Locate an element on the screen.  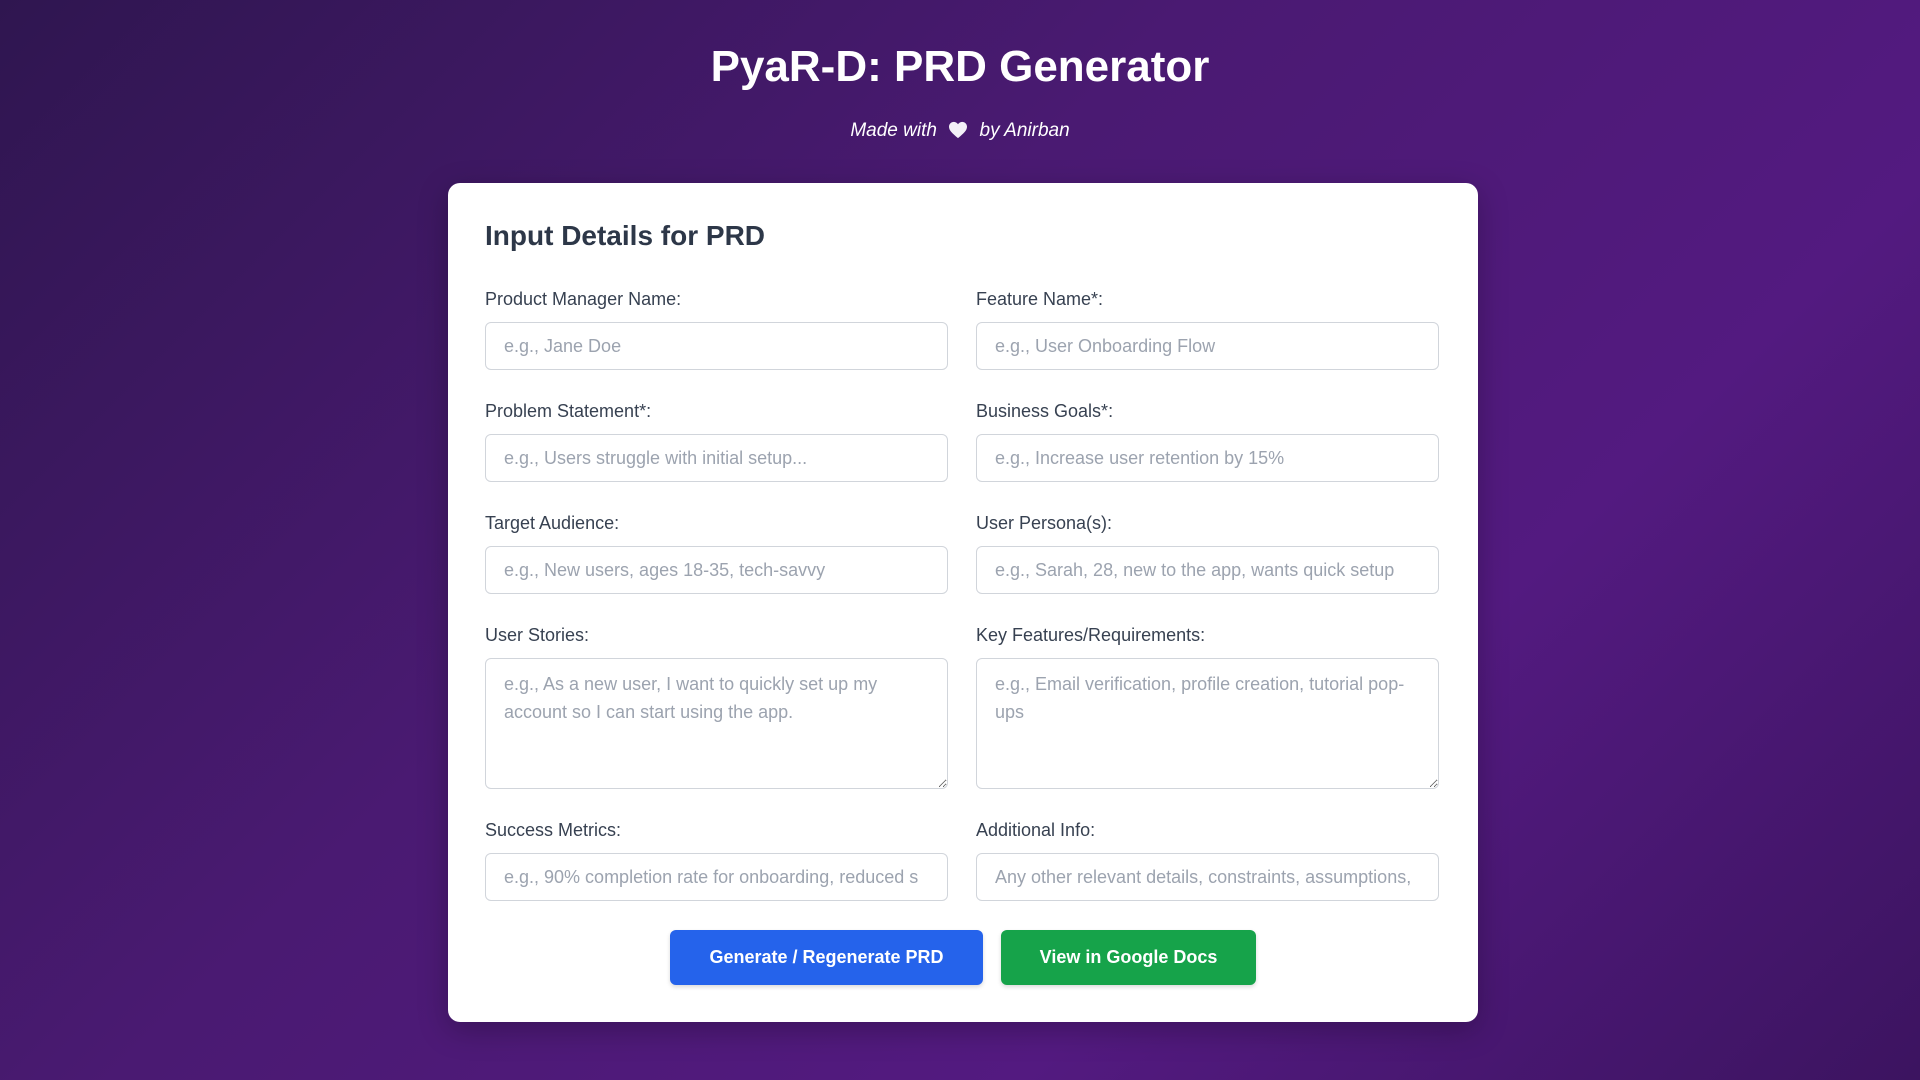
pm-name-group: Product Manager Name: is located at coordinates (716, 328).